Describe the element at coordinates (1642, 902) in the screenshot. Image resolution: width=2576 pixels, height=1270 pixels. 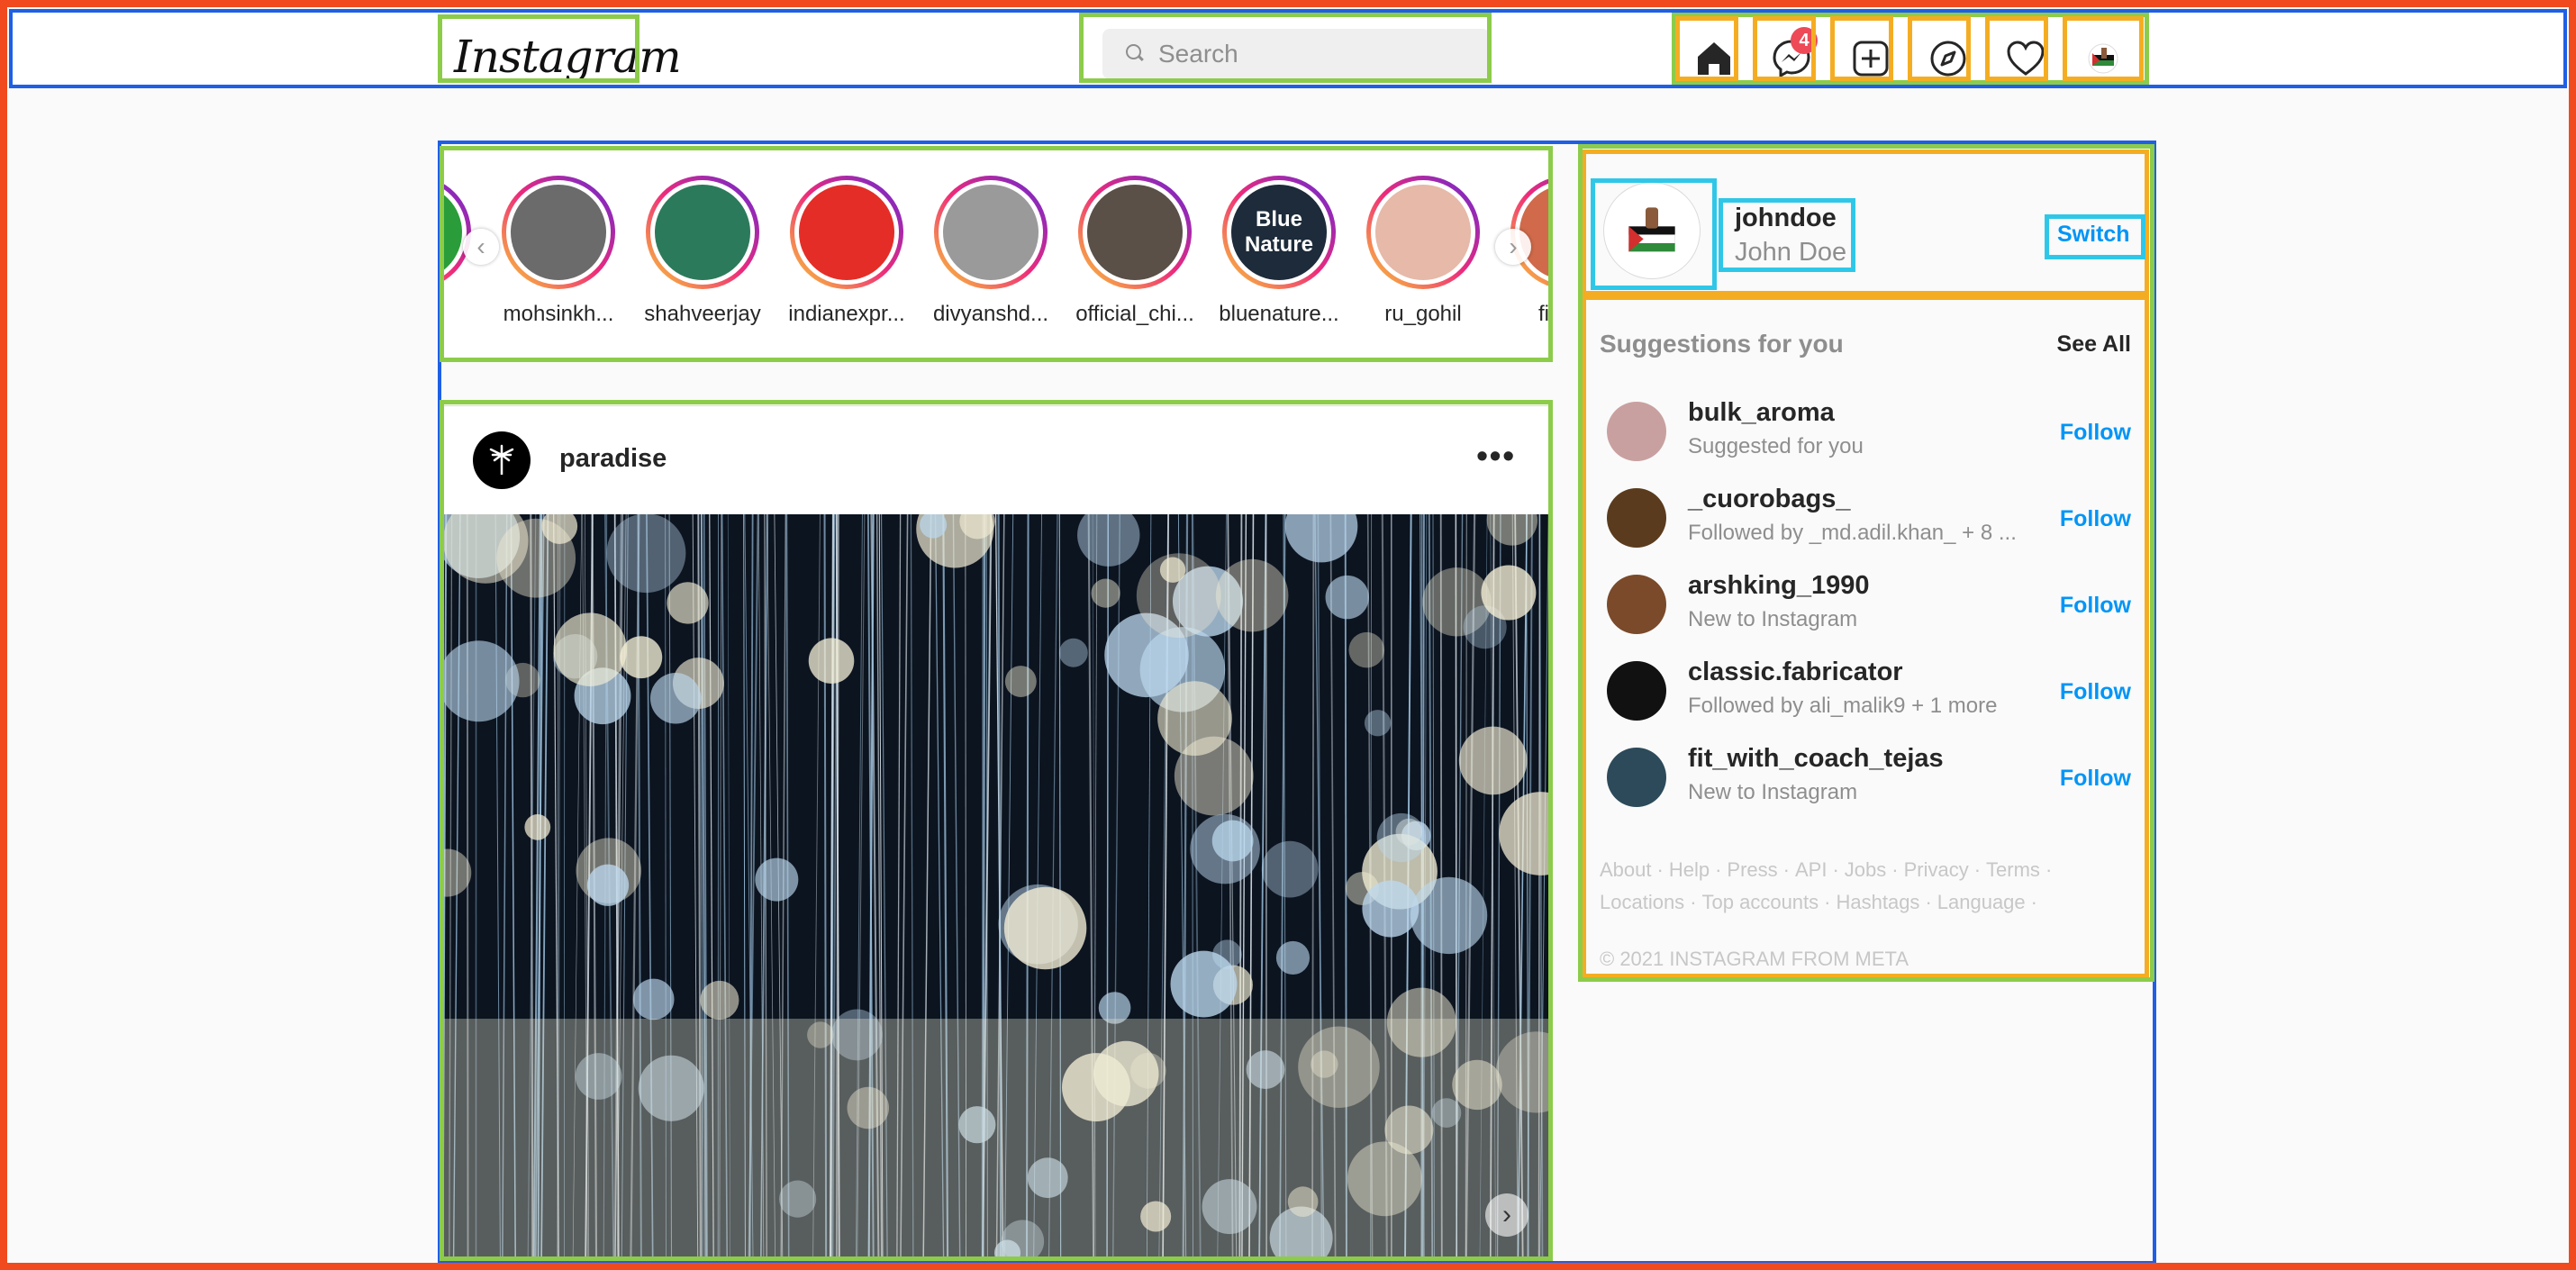
I see `footer-link: Locations` at that location.